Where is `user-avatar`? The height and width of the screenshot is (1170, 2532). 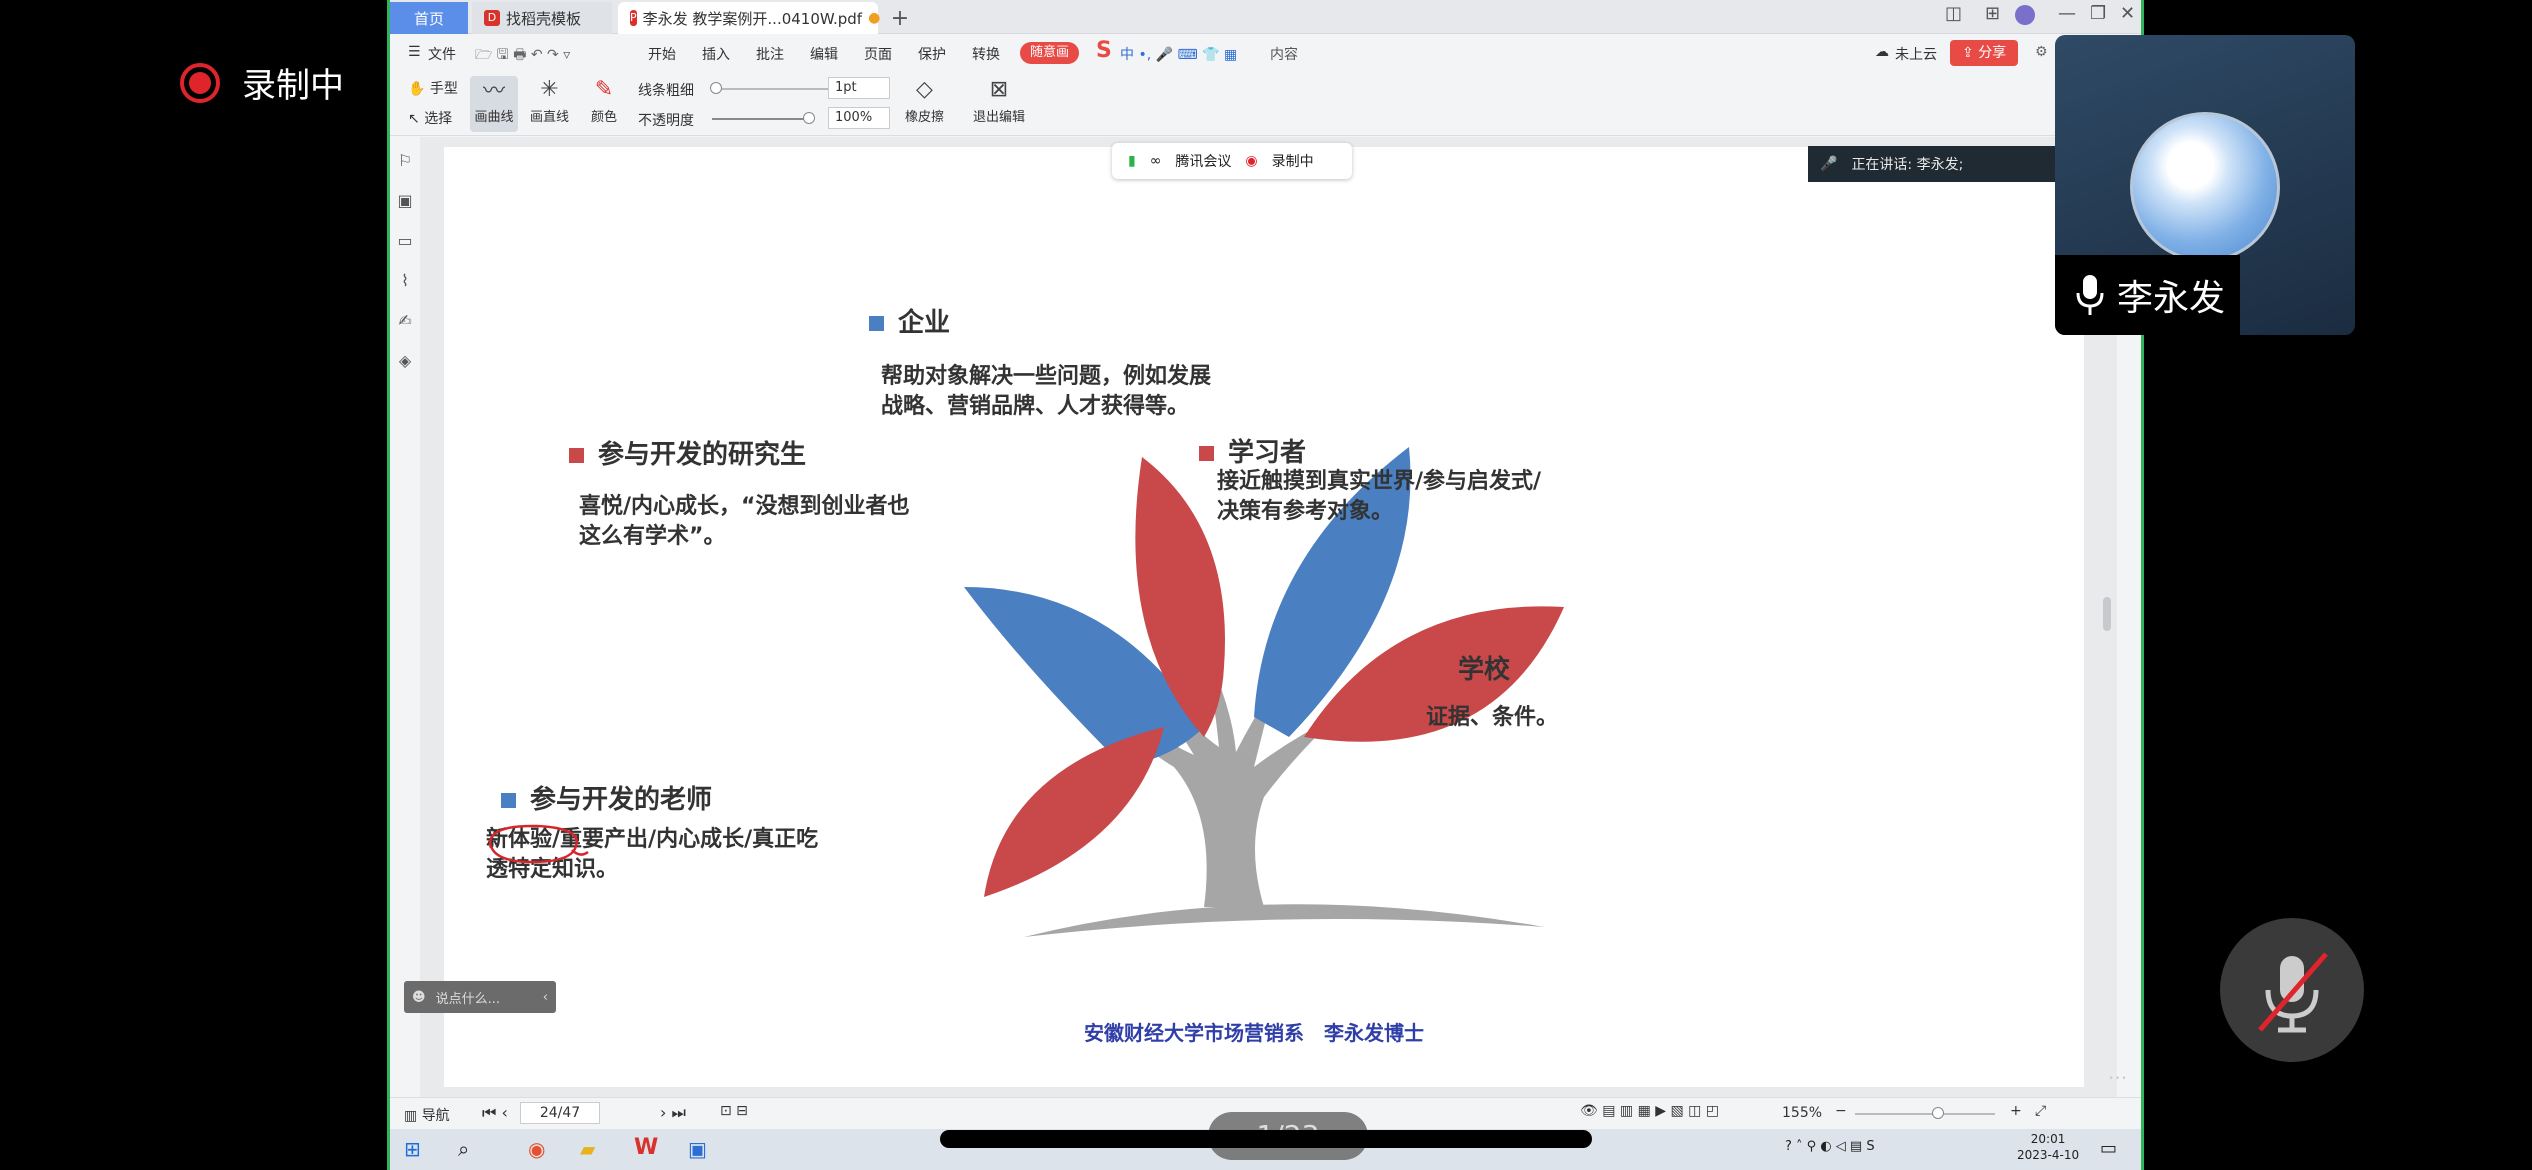
user-avatar is located at coordinates (2025, 15).